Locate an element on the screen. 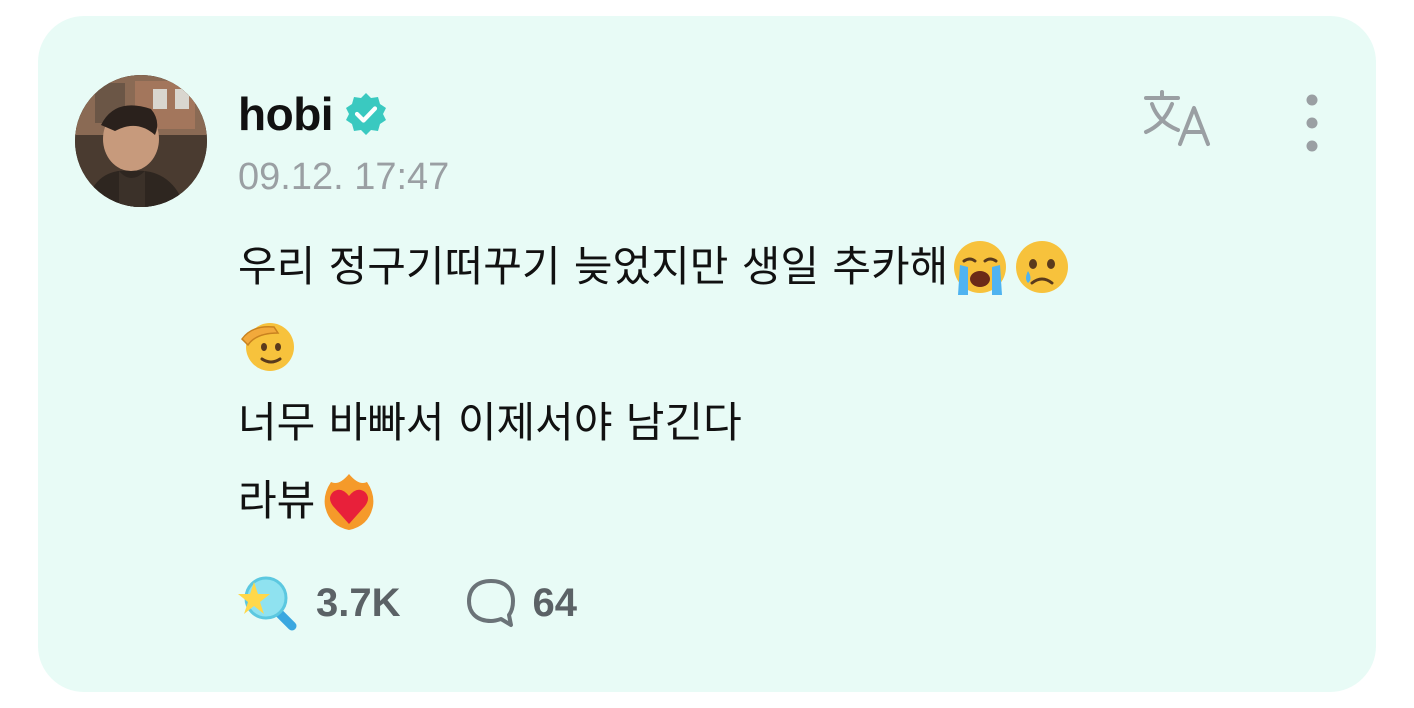 Image resolution: width=1414 pixels, height=708 pixels. verified-badge-icon is located at coordinates (366, 114).